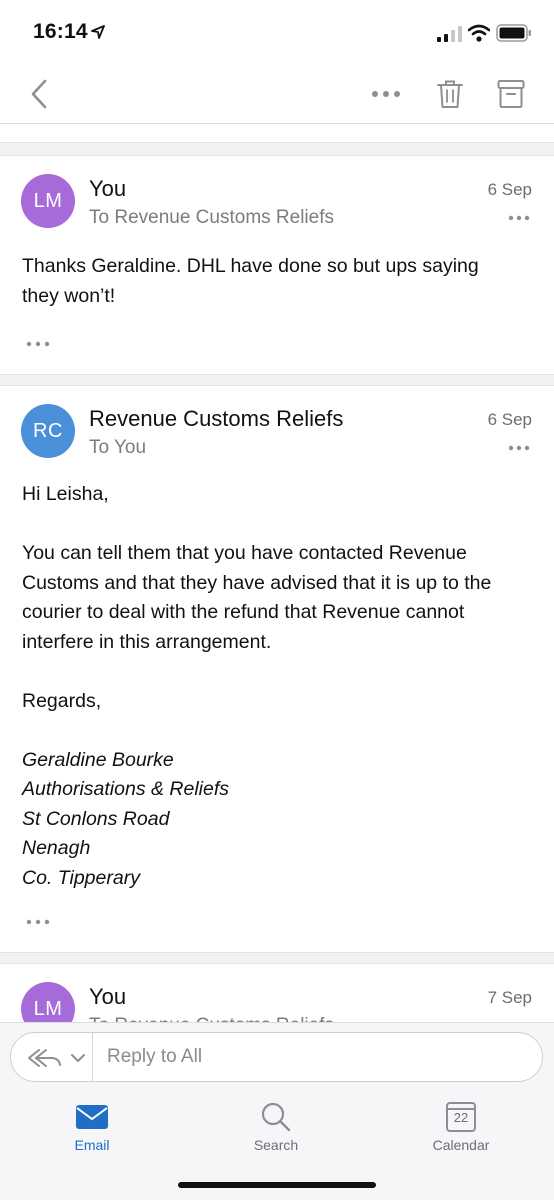 The image size is (554, 1200). I want to click on avatar: RC, so click(48, 431).